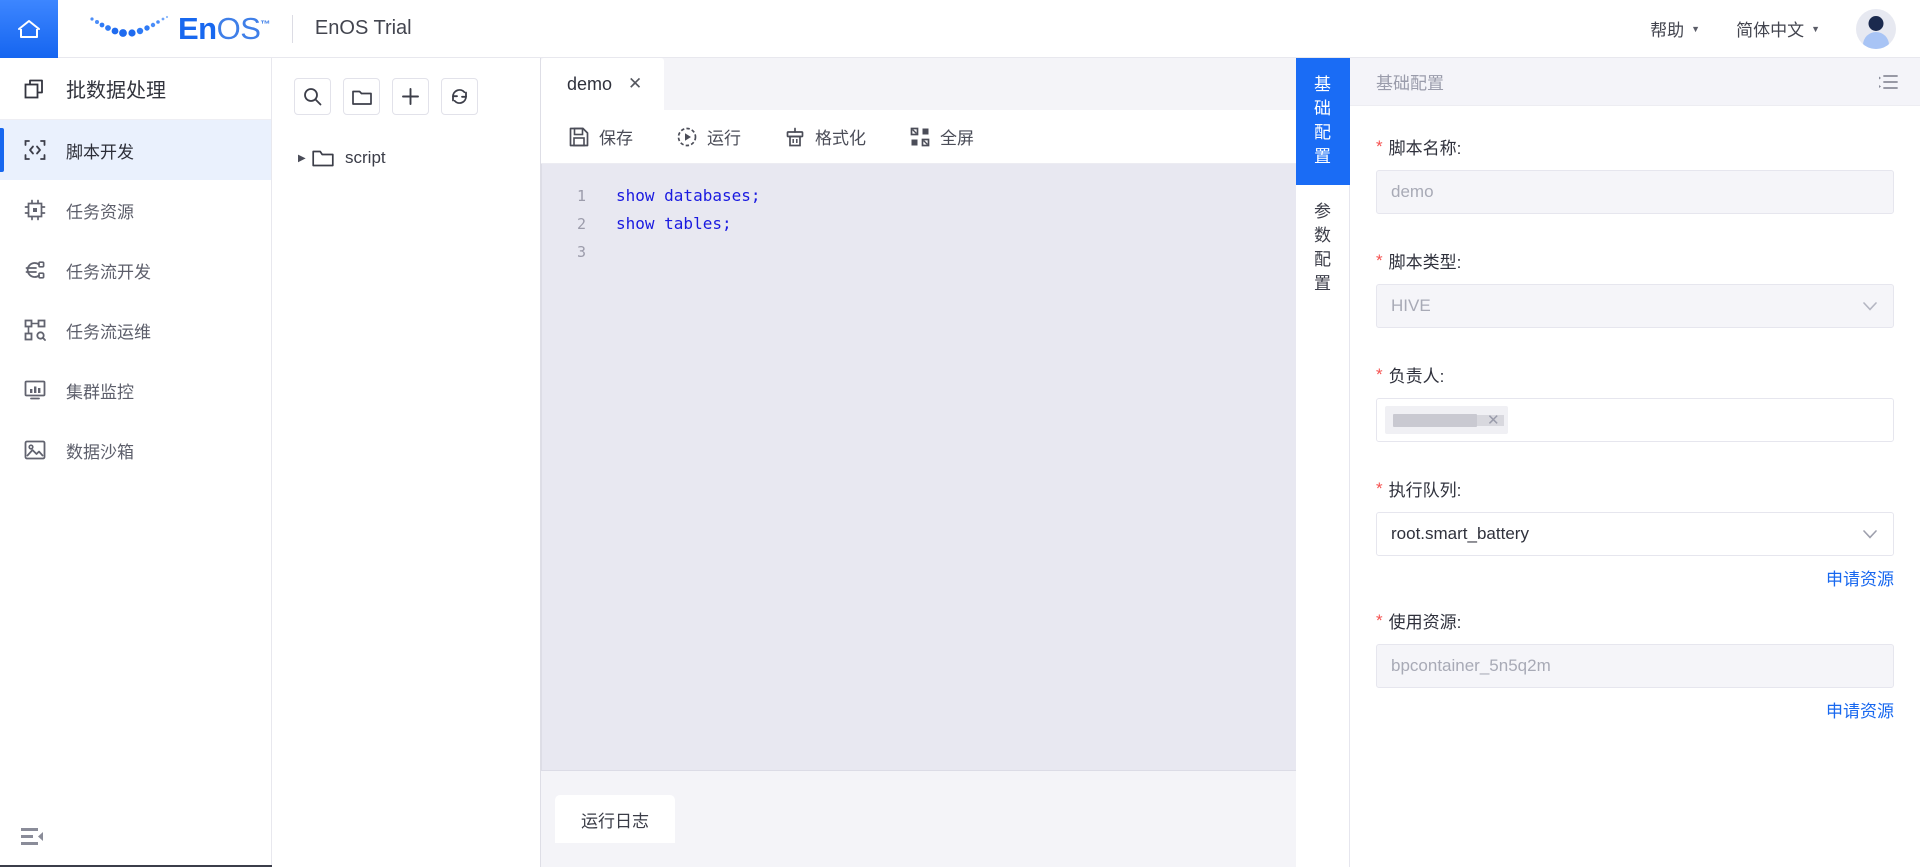 The width and height of the screenshot is (1920, 867). Describe the element at coordinates (365, 157) in the screenshot. I see `file-tree-node-label: script` at that location.